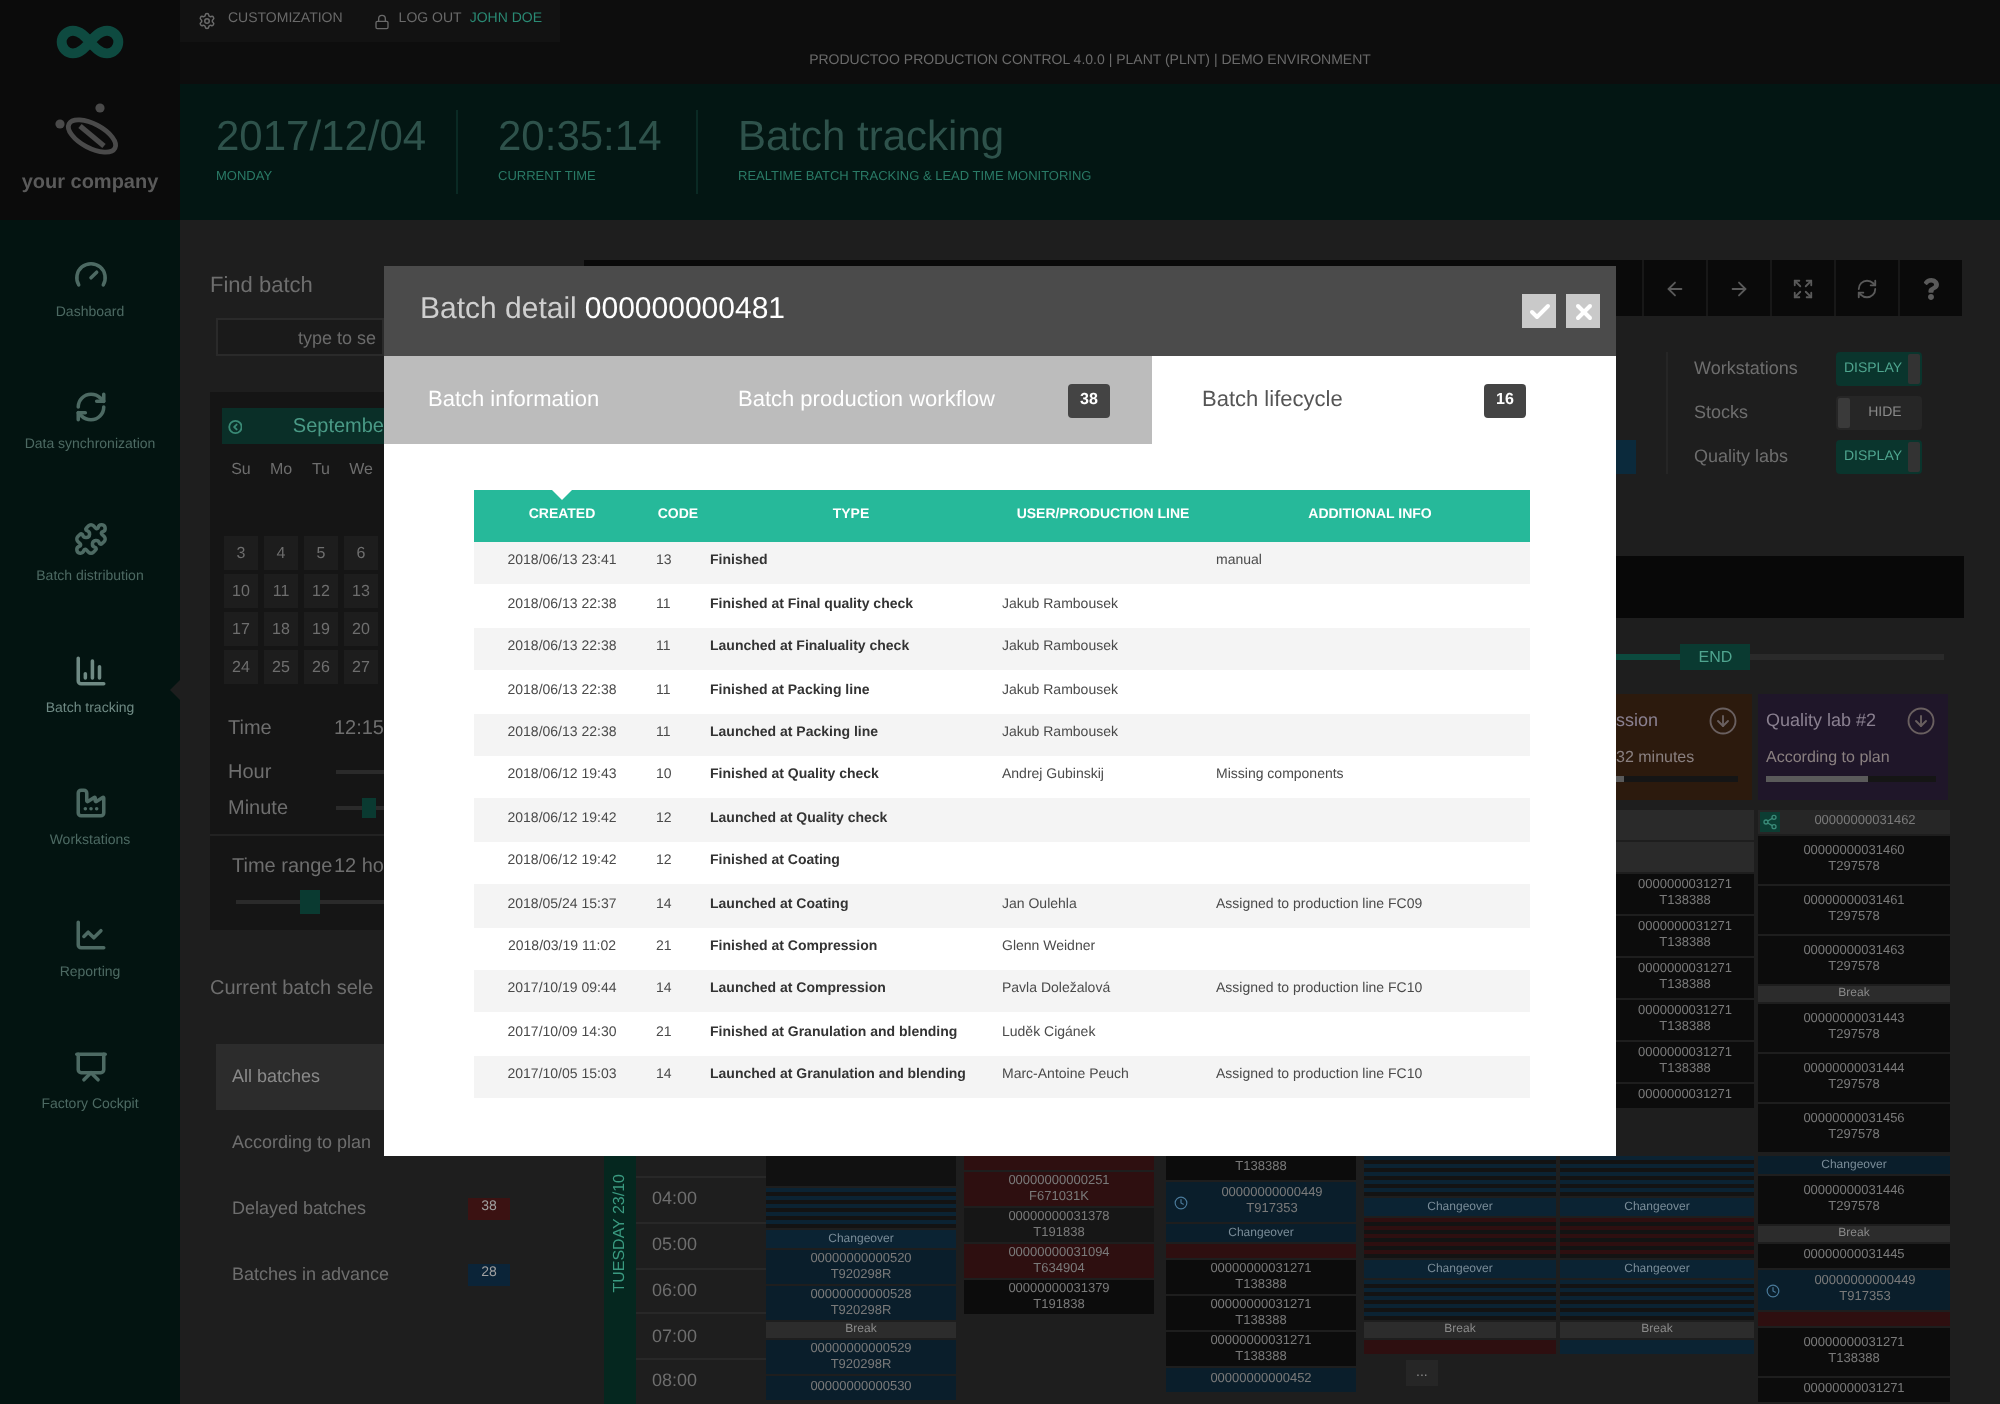 The image size is (2000, 1404). I want to click on page-title: Batch tracking, so click(872, 138).